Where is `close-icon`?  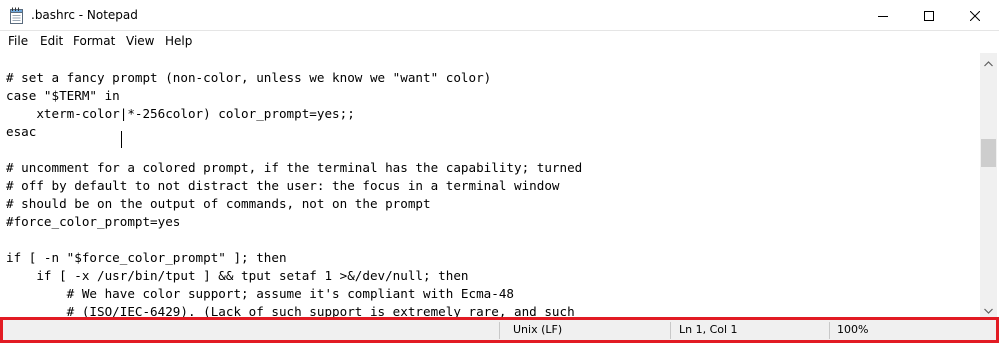
close-icon is located at coordinates (975, 15).